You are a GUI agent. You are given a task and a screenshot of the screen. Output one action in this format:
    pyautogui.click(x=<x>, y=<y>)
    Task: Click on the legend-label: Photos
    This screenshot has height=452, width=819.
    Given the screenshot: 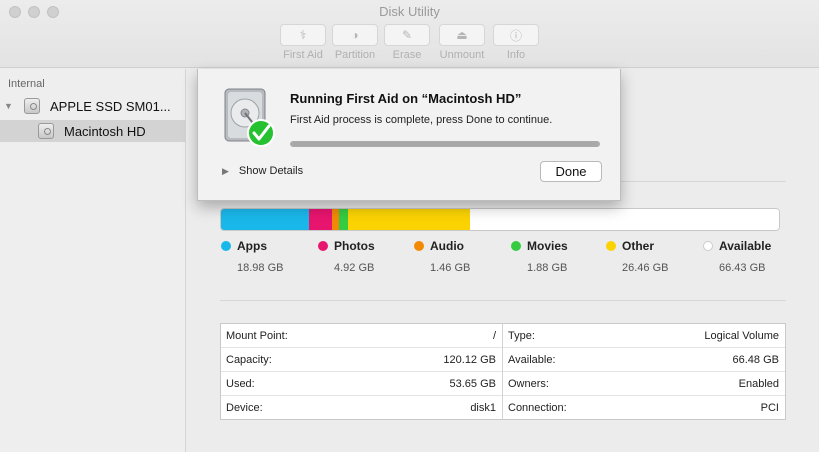 What is the action you would take?
    pyautogui.click(x=354, y=246)
    